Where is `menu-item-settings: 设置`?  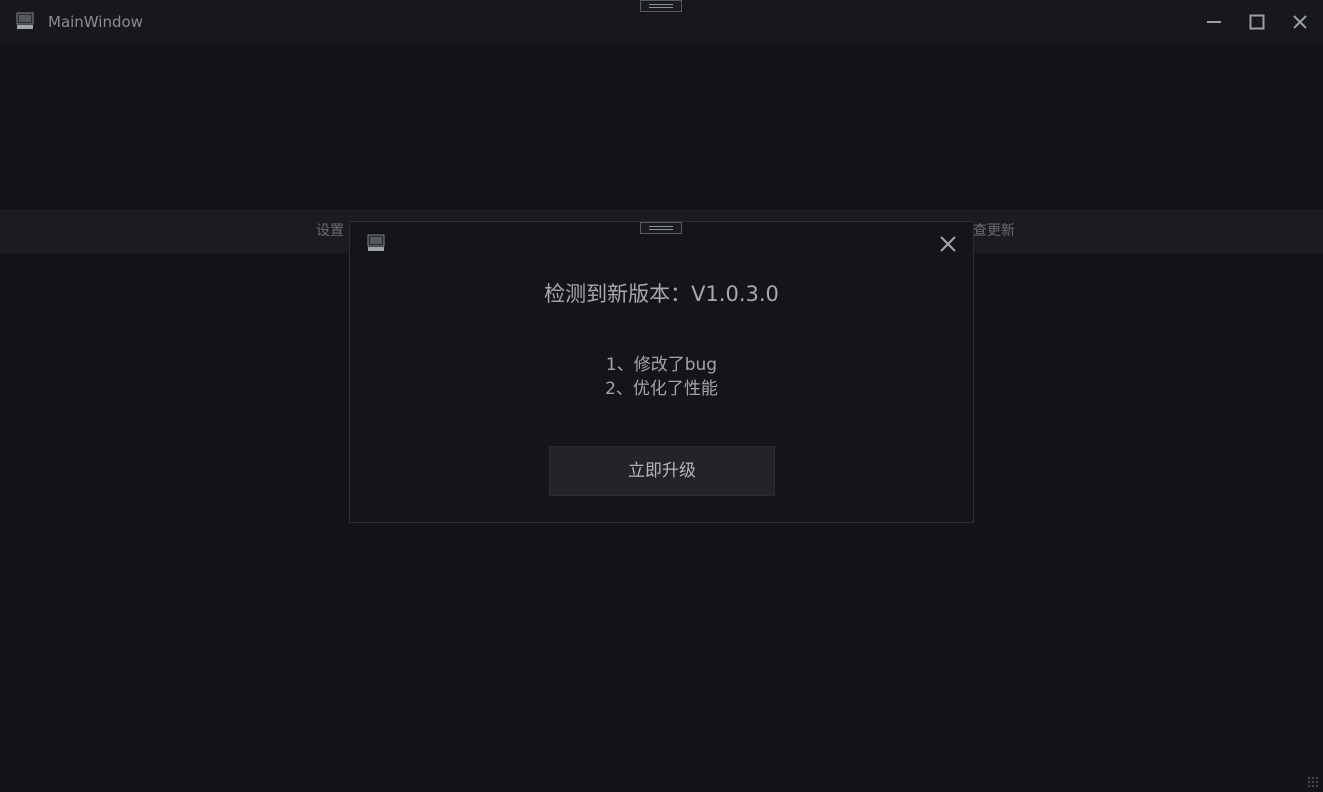 menu-item-settings: 设置 is located at coordinates (330, 231).